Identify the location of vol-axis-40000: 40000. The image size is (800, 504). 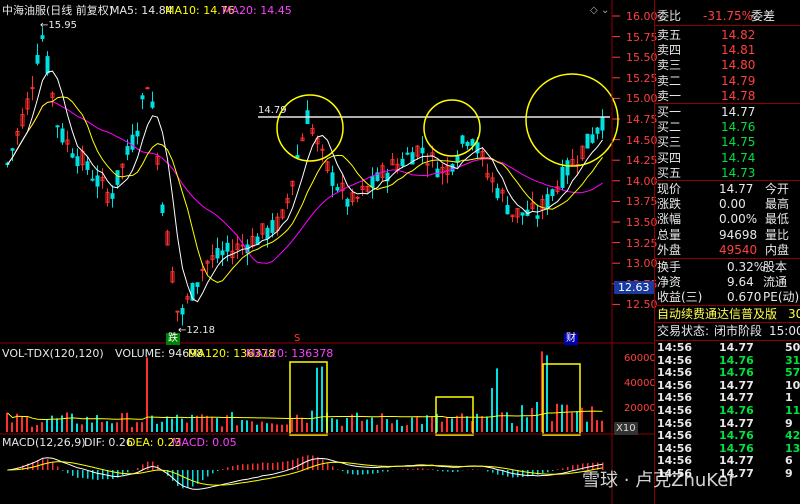
(640, 383).